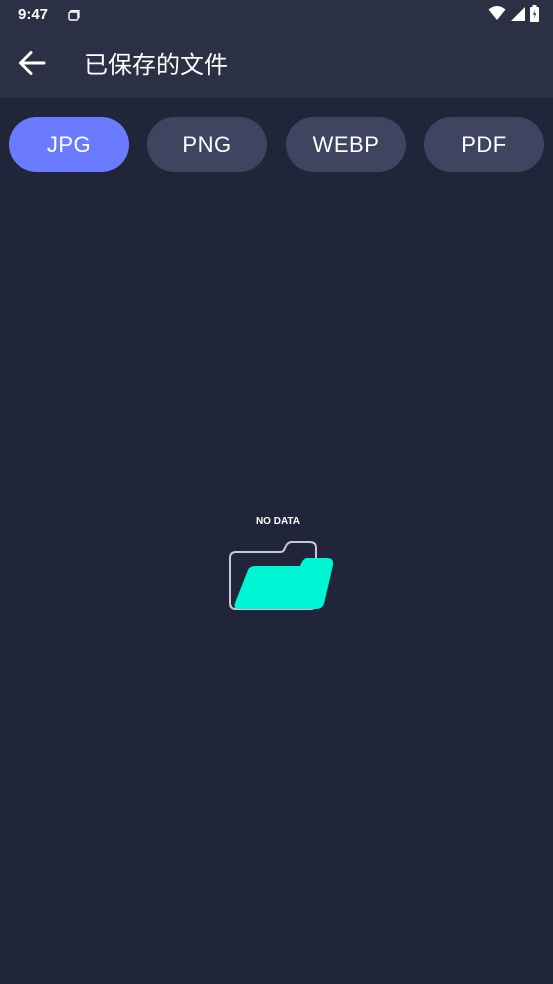 This screenshot has width=553, height=984. I want to click on status-bar: 9:47, so click(276, 16).